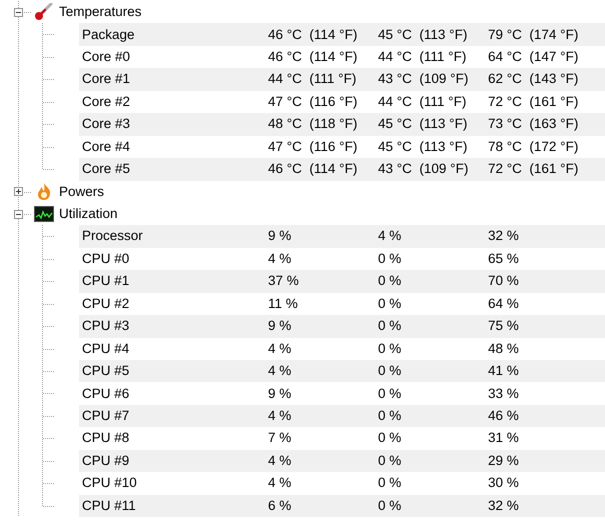 The width and height of the screenshot is (605, 521). What do you see at coordinates (342, 461) in the screenshot?
I see `sensor-row: CPU #9 4 % 0 % 29 %` at bounding box center [342, 461].